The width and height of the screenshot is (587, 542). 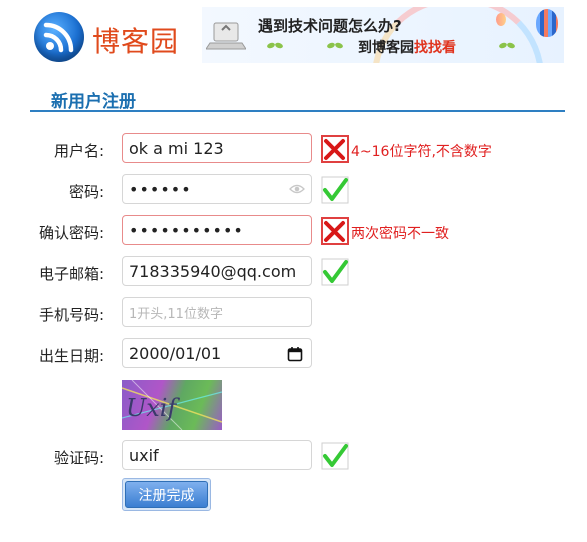 What do you see at coordinates (153, 408) in the screenshot?
I see `captcha-text: Uxif` at bounding box center [153, 408].